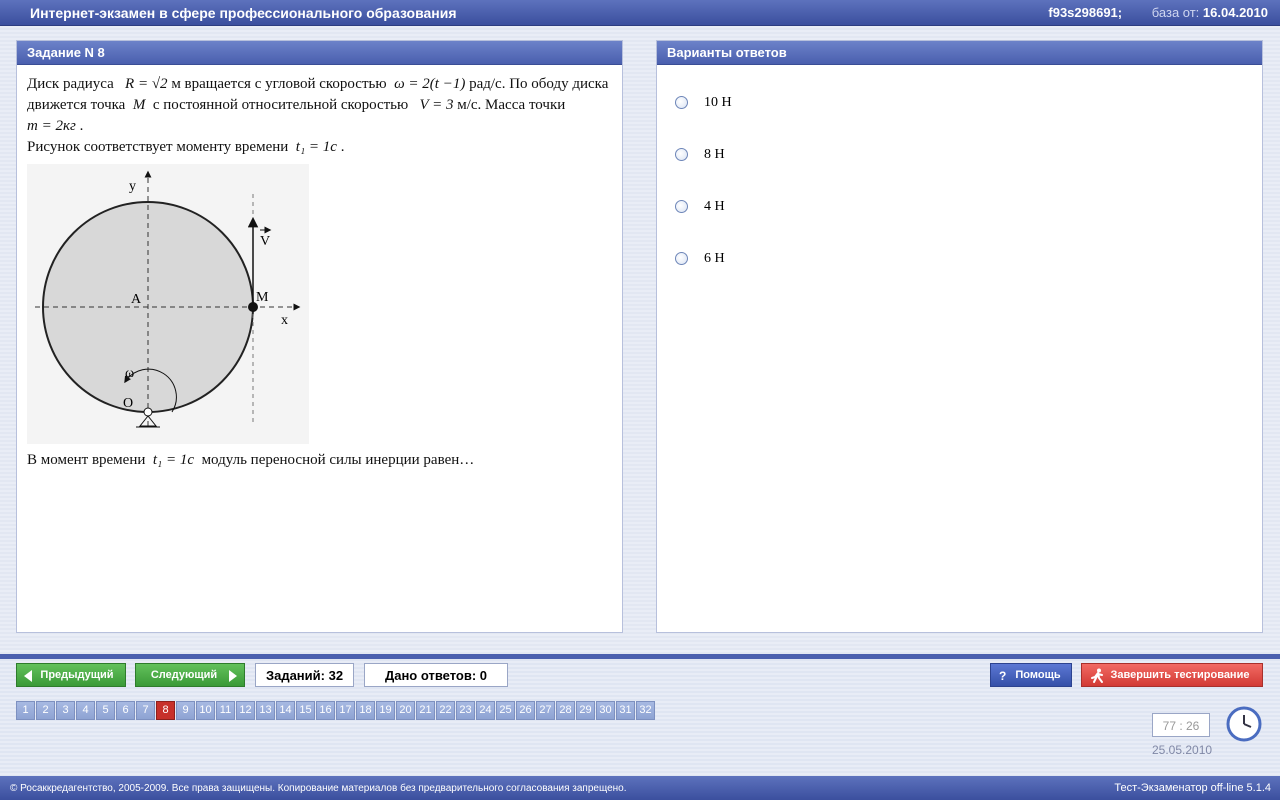 This screenshot has height=800, width=1280. Describe the element at coordinates (325, 710) in the screenshot. I see `task-number-button: 16` at that location.